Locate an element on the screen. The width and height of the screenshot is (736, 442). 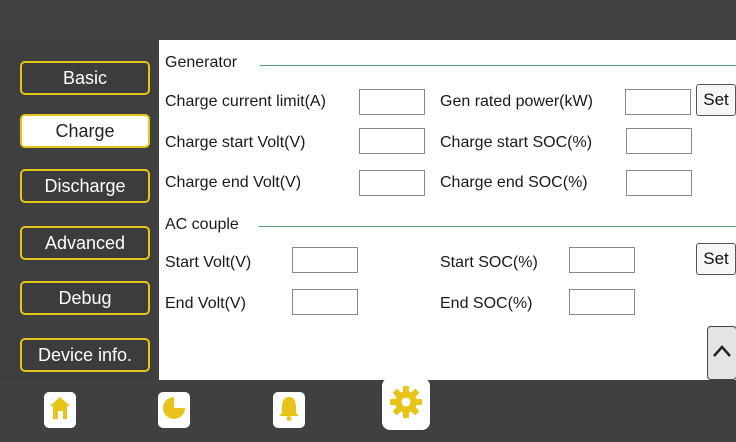
start-volt-label: Start Volt(V) is located at coordinates (208, 262).